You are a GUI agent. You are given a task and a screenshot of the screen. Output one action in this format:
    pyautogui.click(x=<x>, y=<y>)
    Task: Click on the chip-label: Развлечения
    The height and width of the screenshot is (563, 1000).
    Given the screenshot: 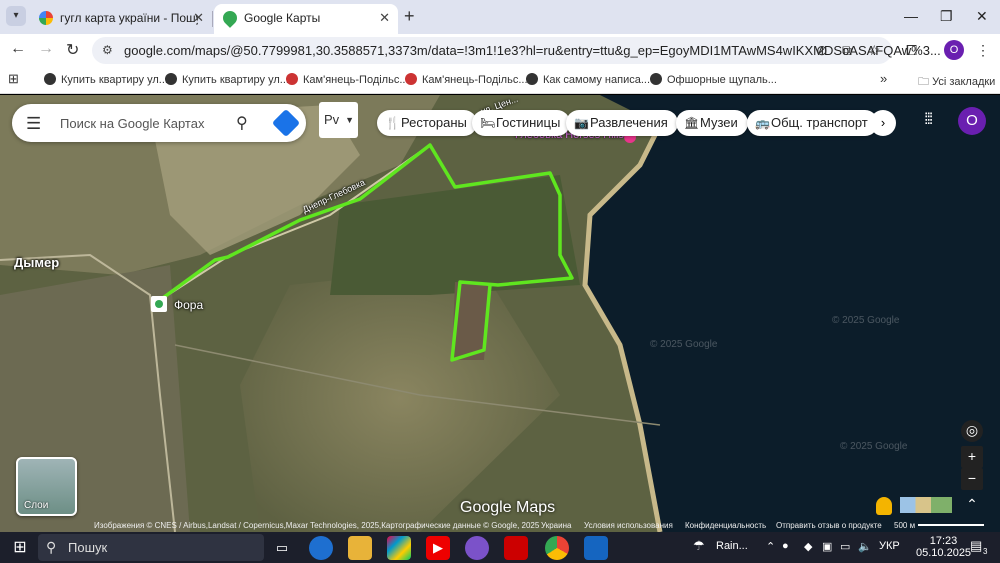 What is the action you would take?
    pyautogui.click(x=629, y=122)
    